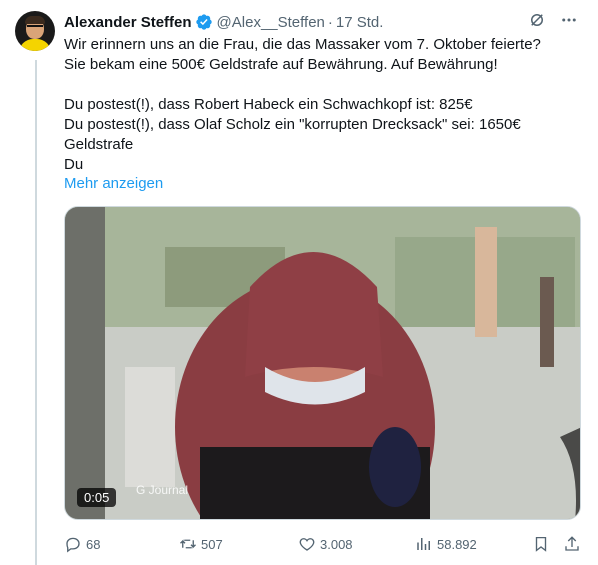 Image resolution: width=598 pixels, height=565 pixels. I want to click on verified-badge-icon, so click(204, 22).